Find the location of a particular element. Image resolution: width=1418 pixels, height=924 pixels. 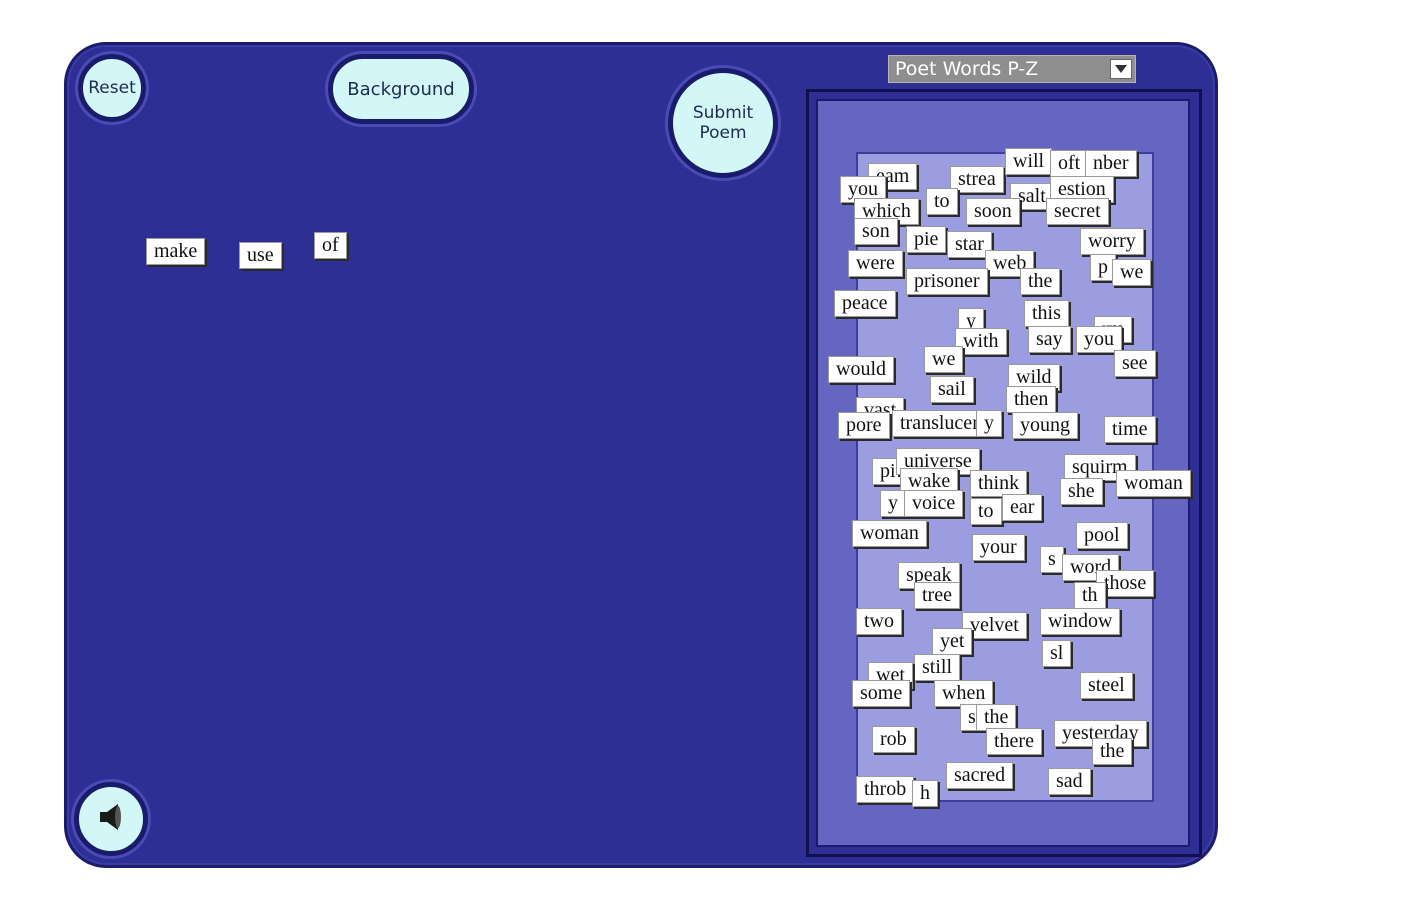

background-button: Background is located at coordinates (401, 89).